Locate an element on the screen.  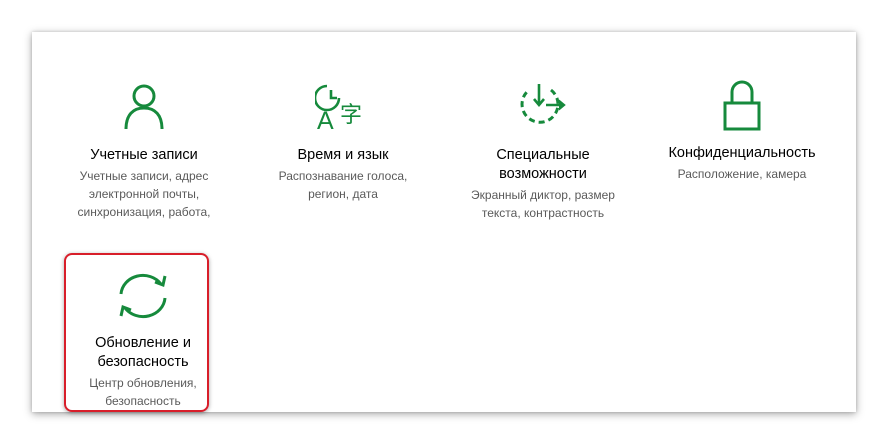
svg-text: 字 is located at coordinates (351, 115).